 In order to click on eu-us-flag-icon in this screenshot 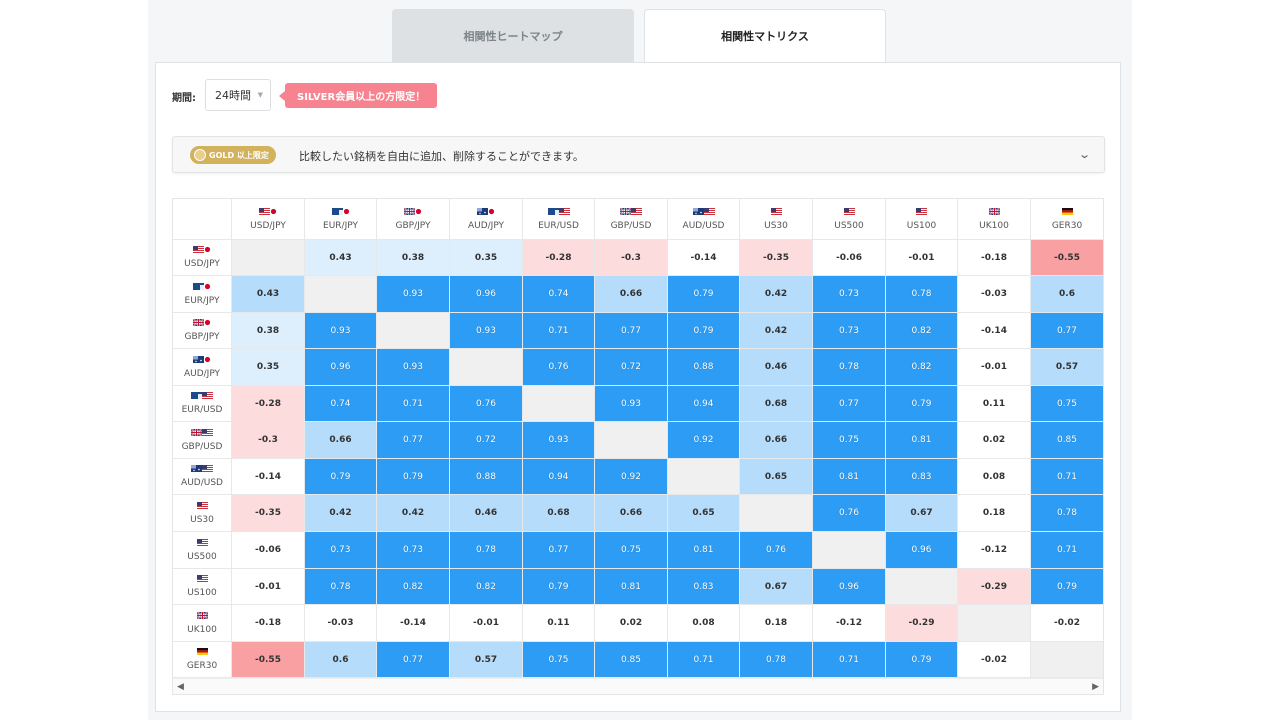, I will do `click(558, 212)`.